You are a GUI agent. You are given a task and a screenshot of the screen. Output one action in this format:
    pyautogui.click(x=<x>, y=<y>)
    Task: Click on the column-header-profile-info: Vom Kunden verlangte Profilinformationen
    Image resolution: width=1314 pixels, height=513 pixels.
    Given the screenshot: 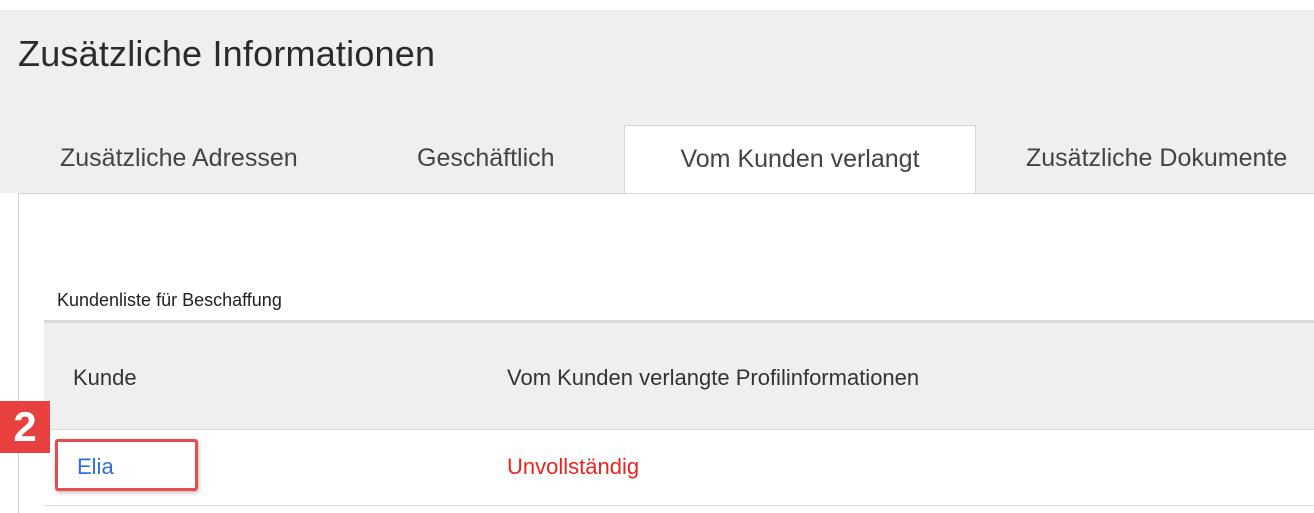 What is the action you would take?
    pyautogui.click(x=713, y=378)
    